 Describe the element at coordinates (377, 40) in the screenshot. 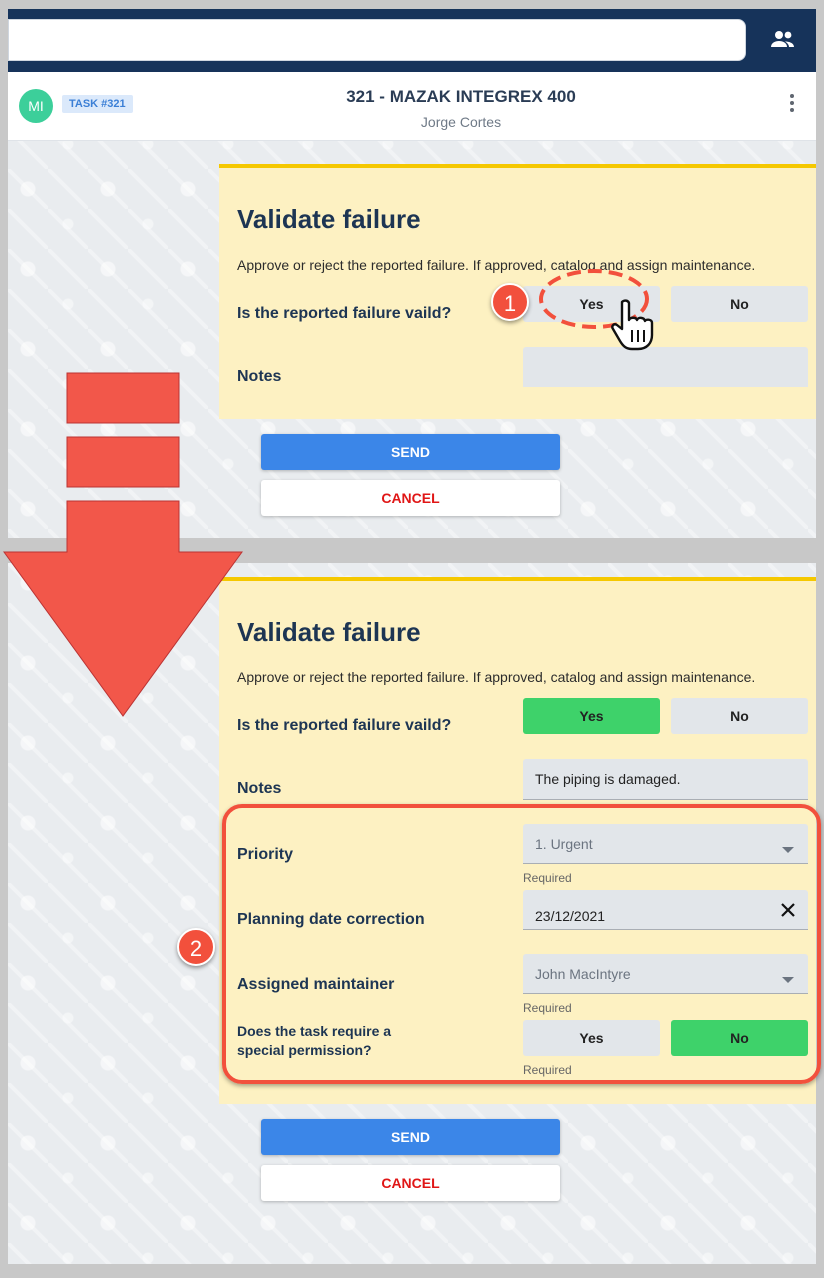

I see `search-input` at that location.